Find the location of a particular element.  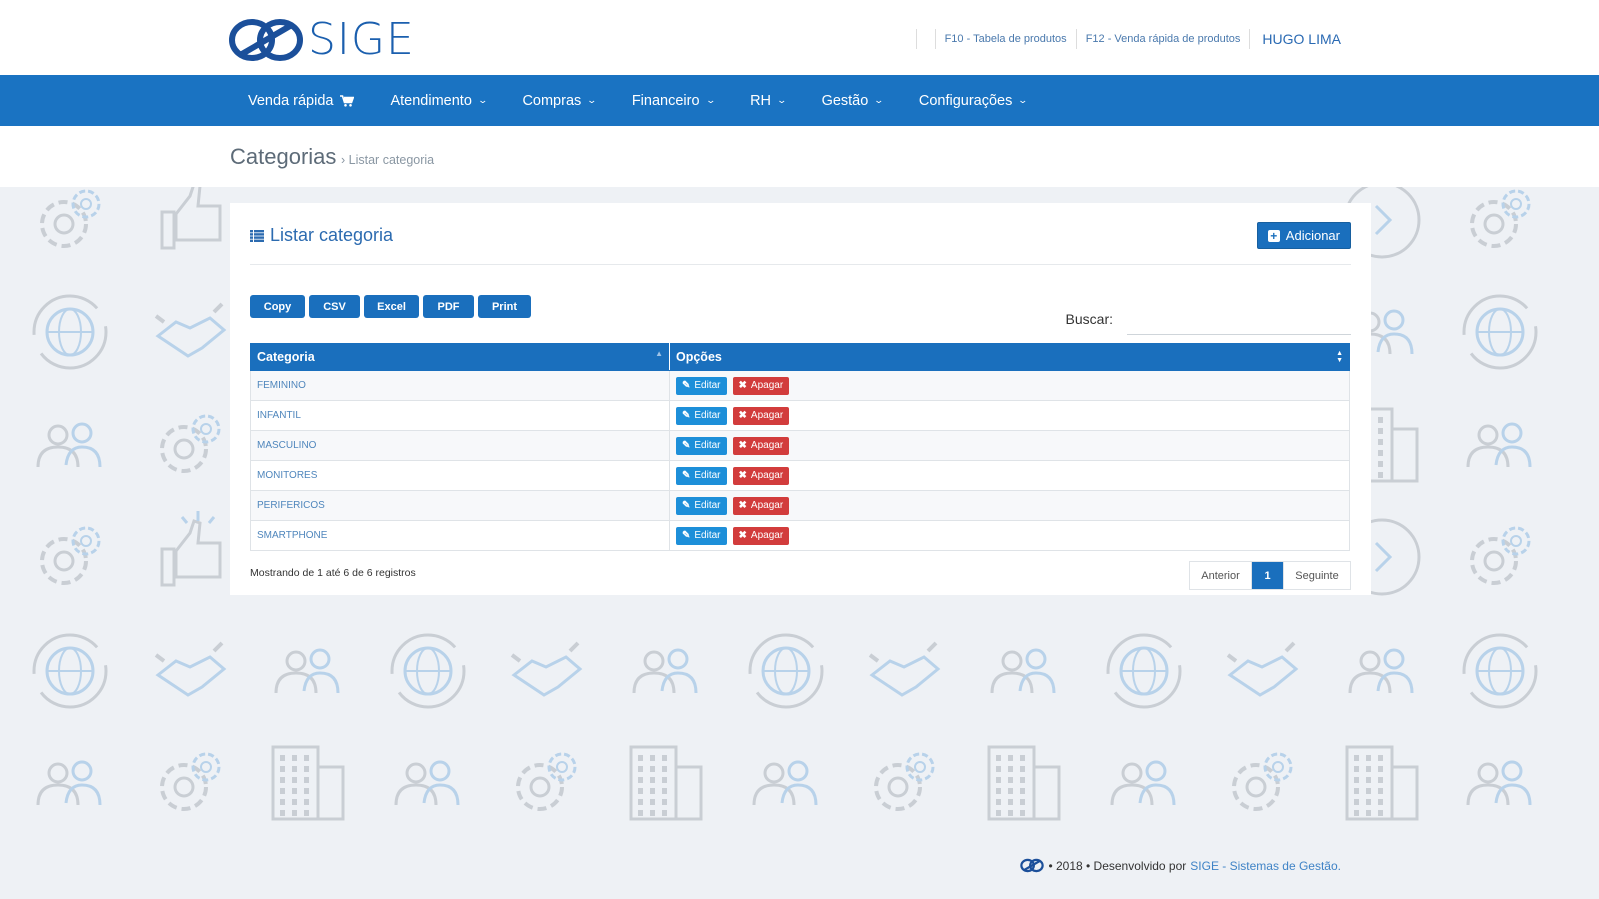

table-header-row: Categoria ▲ Opções ▲ ▼ is located at coordinates (800, 357).